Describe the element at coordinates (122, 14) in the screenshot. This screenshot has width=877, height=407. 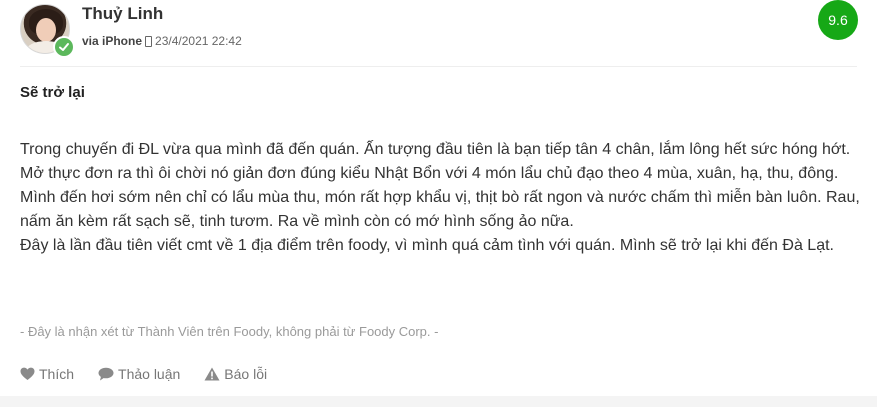
I see `user-name: Thuỷ Linh` at that location.